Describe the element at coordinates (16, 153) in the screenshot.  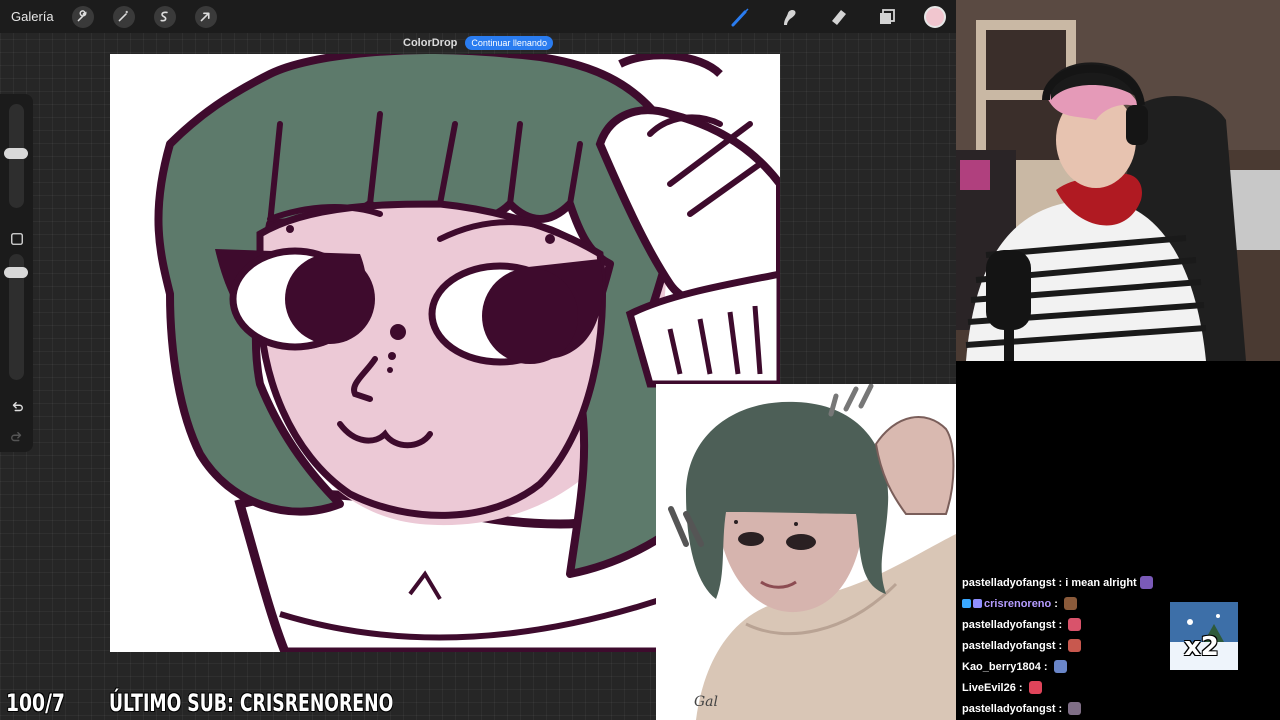
I see `brush-size-knob` at that location.